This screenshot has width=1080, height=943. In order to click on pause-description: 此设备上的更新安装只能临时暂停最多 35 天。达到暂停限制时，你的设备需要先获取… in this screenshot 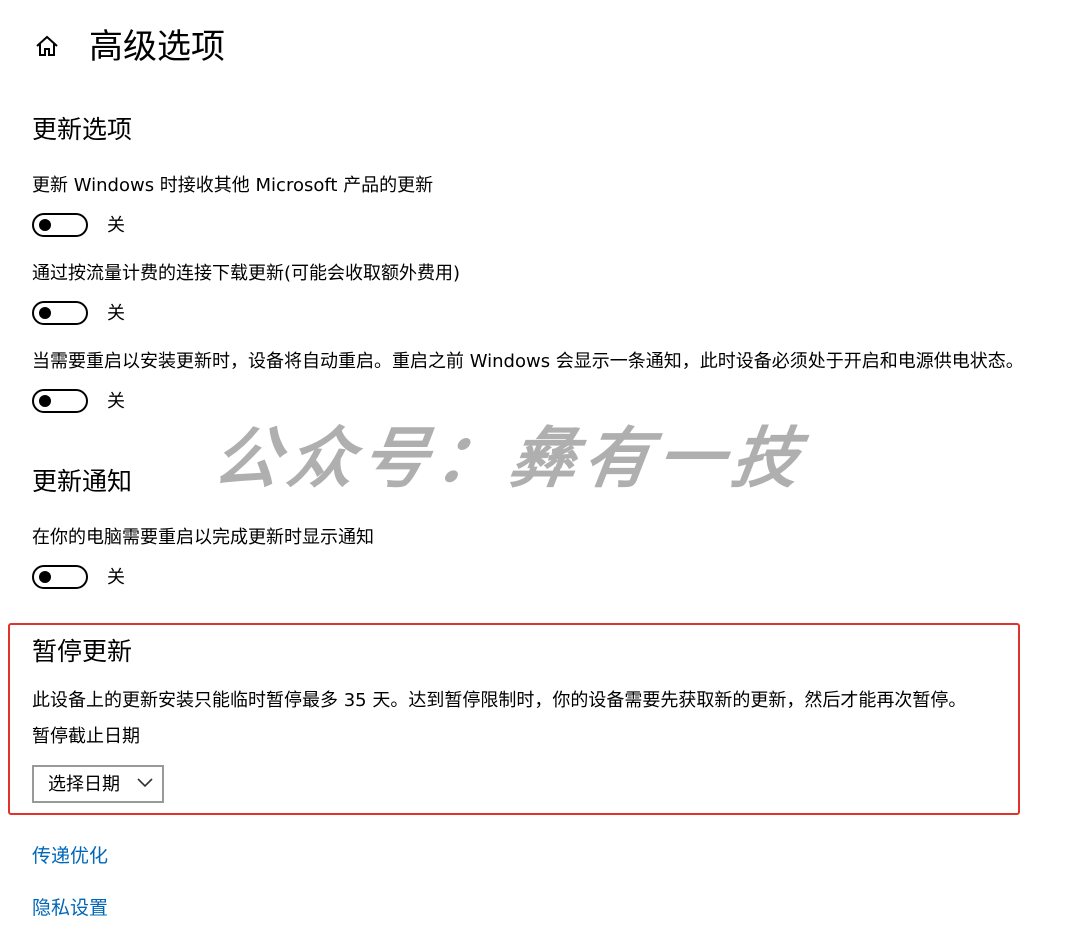, I will do `click(499, 700)`.